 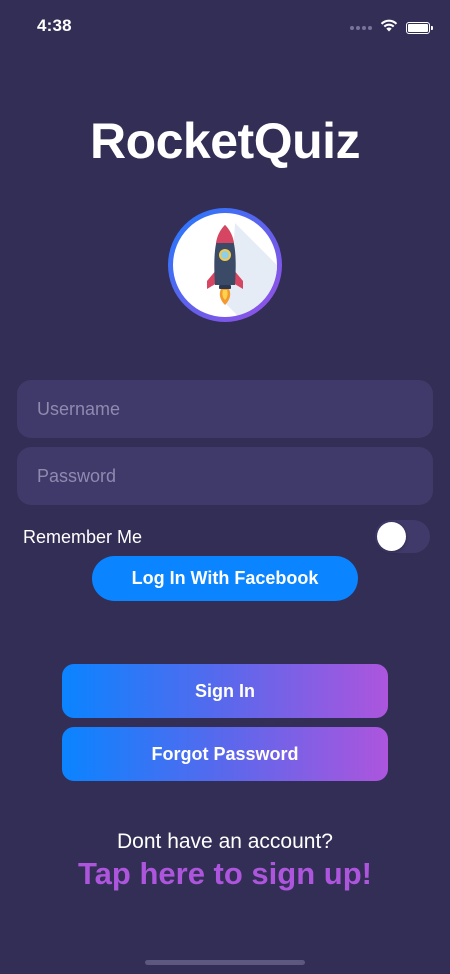 What do you see at coordinates (419, 28) in the screenshot?
I see `battery-icon` at bounding box center [419, 28].